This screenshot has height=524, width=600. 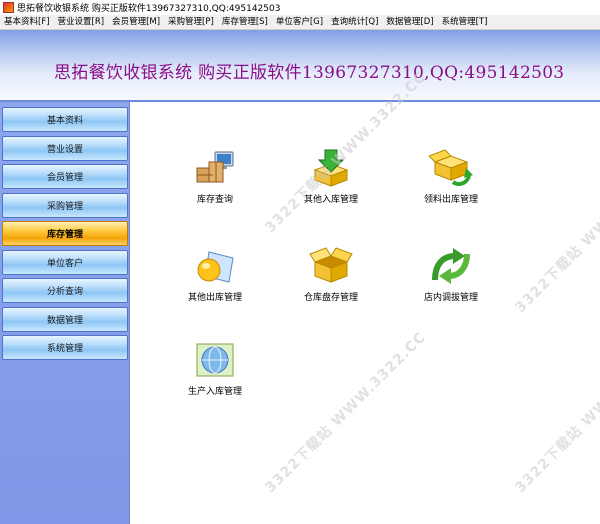 I want to click on sidebar-item-purchase-management: 采购管理, so click(x=65, y=205).